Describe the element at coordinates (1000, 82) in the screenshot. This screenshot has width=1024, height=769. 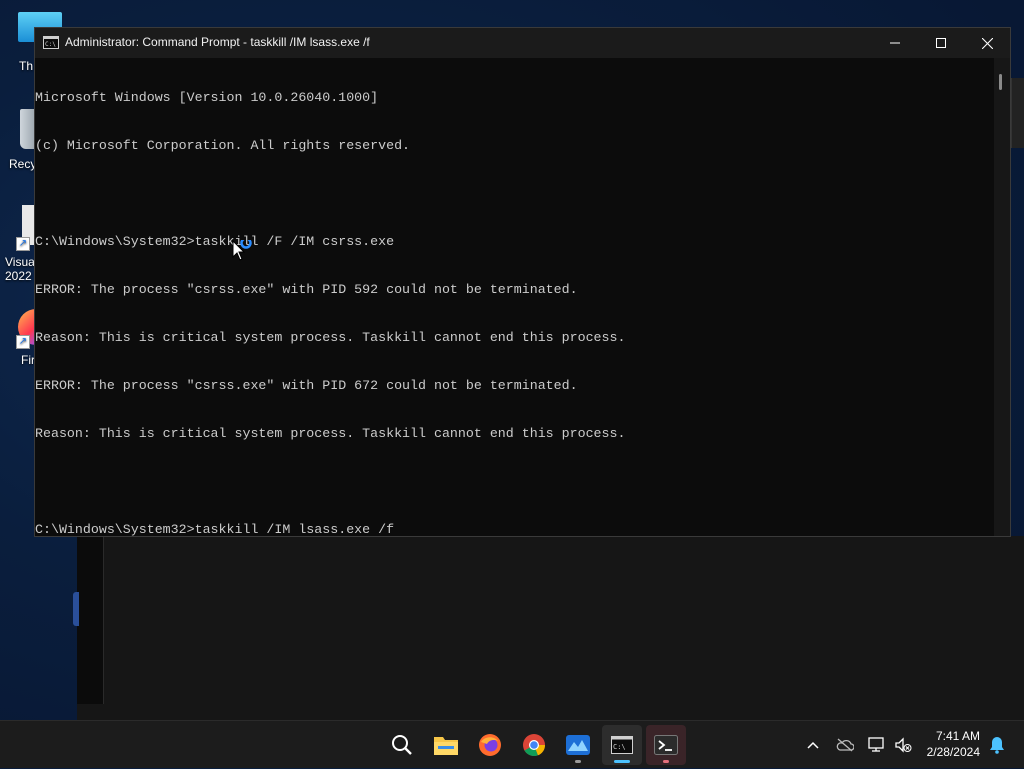
I see `scrollbar-thumb` at that location.